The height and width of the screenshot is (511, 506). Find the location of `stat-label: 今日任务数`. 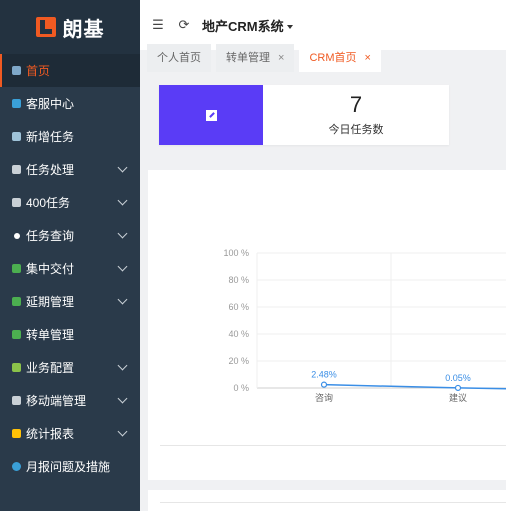

stat-label: 今日任务数 is located at coordinates (356, 130).